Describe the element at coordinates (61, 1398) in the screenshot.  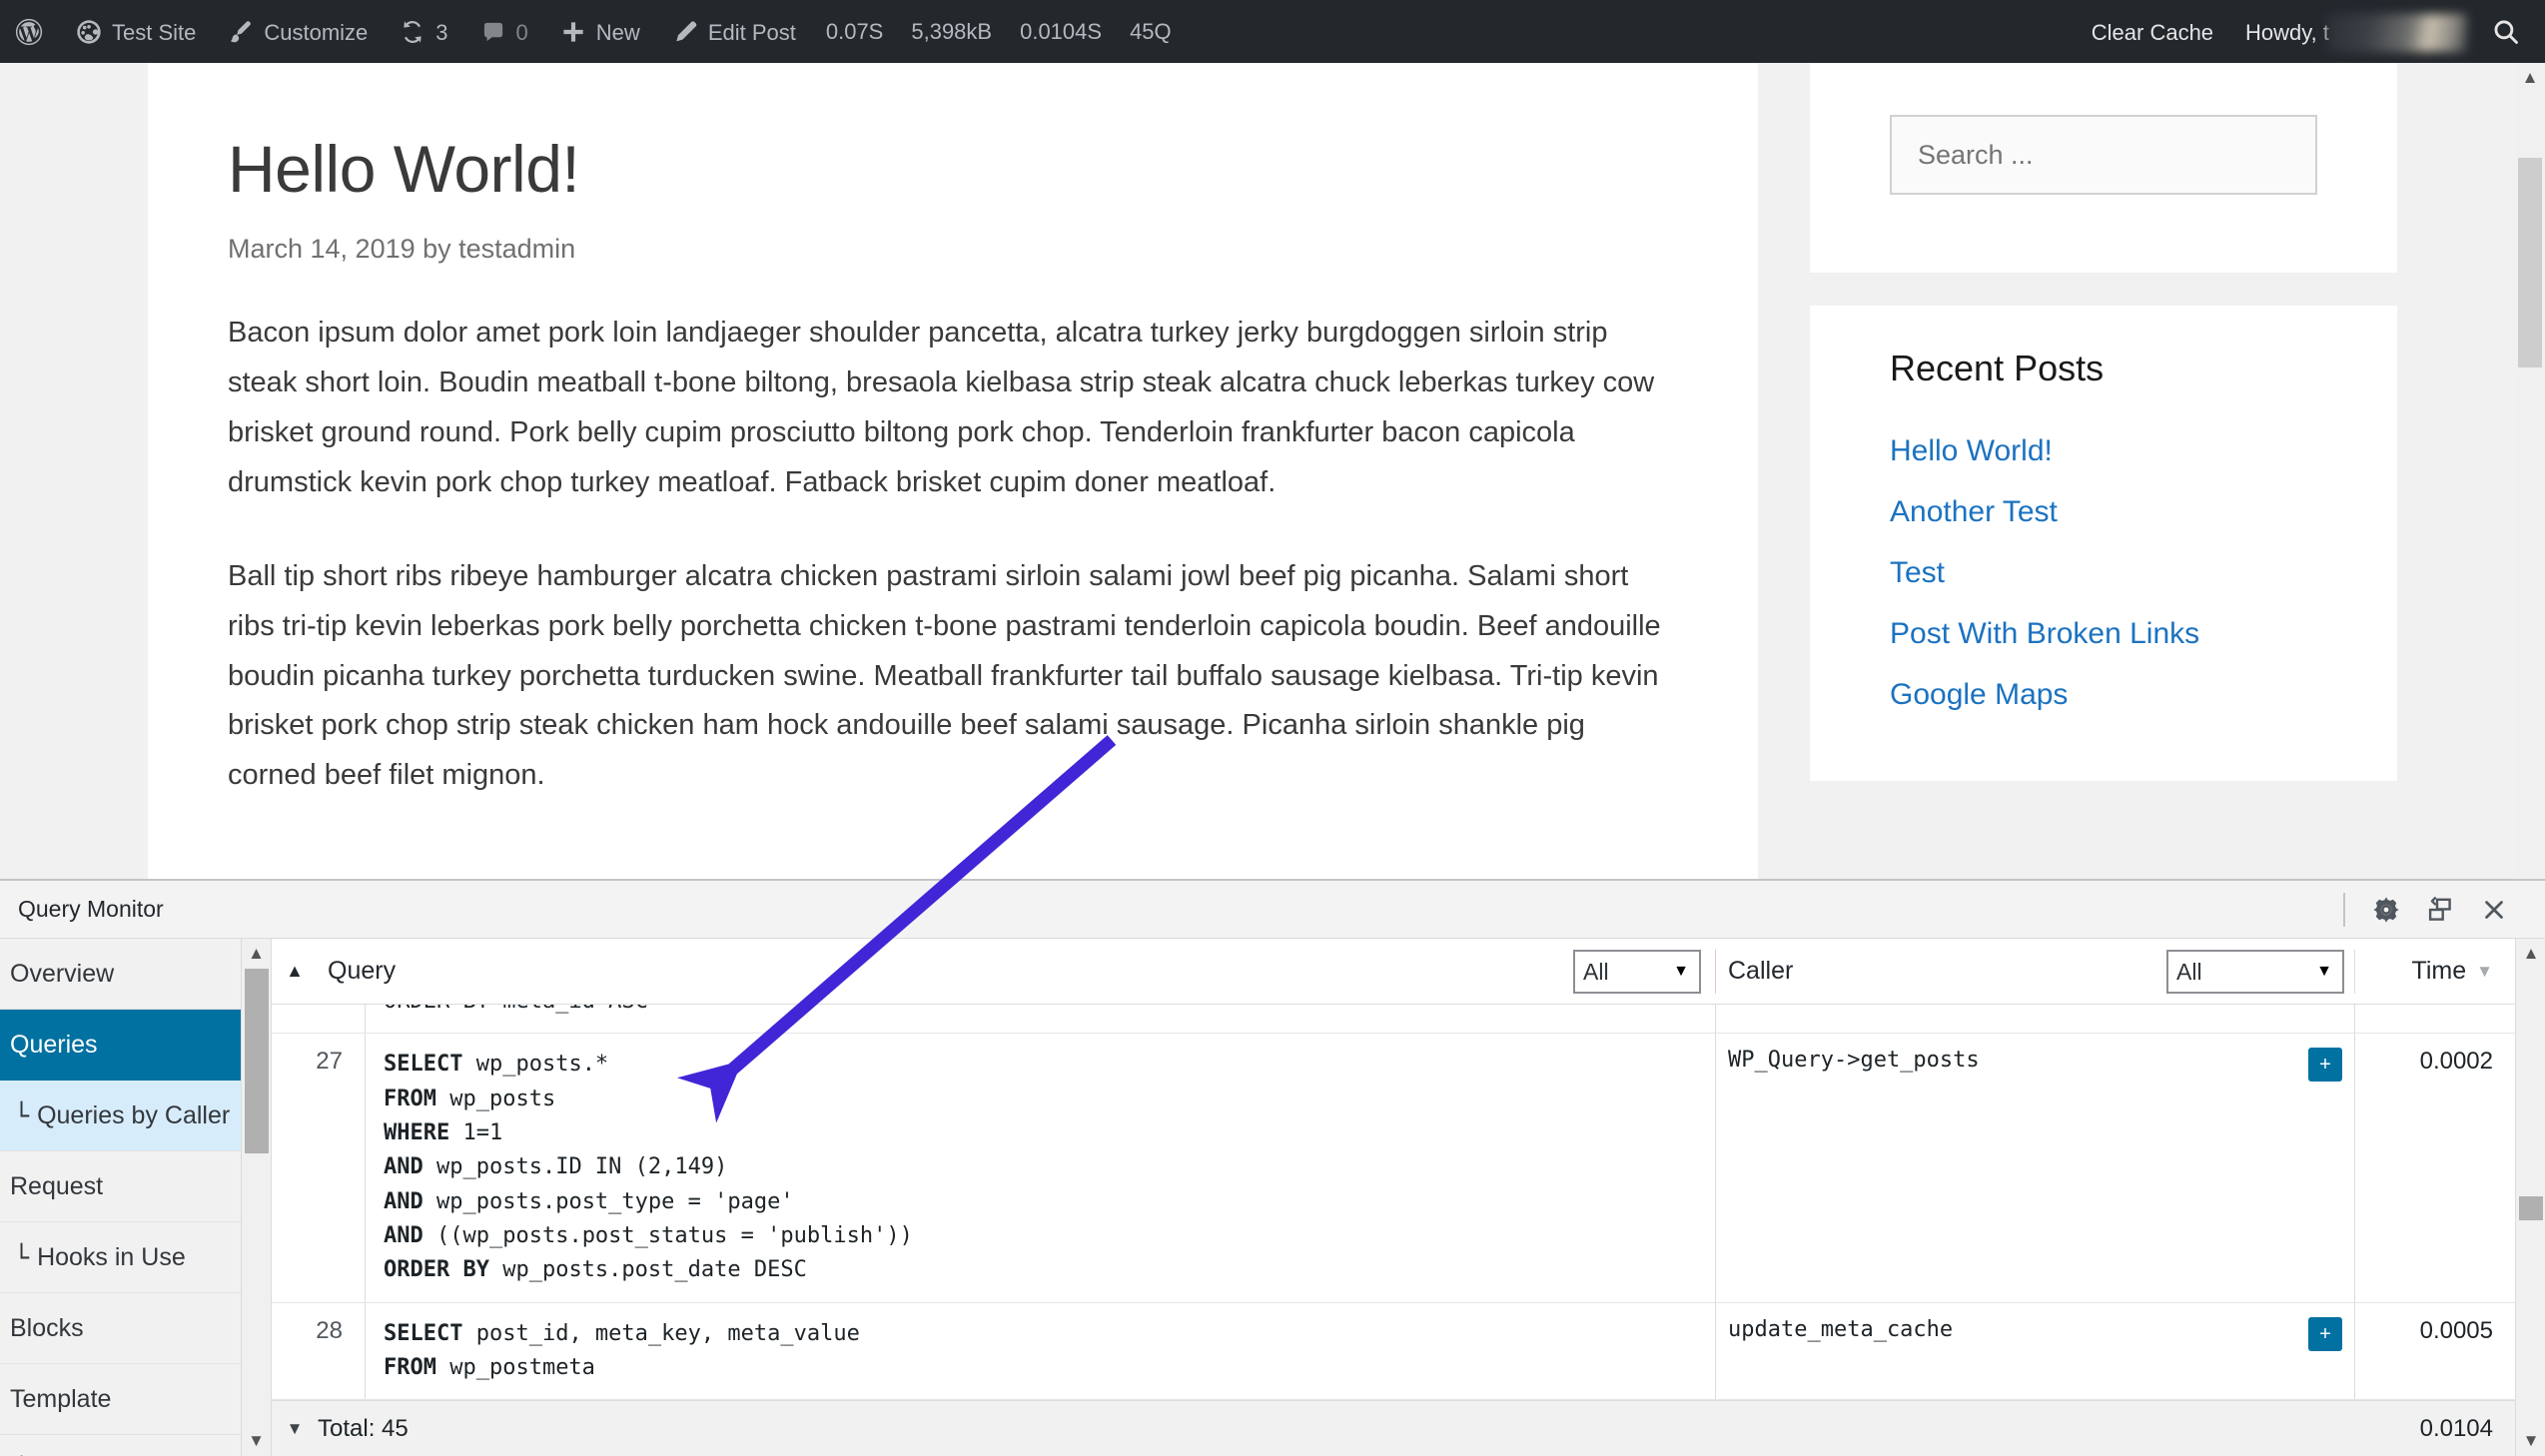
I see `sidebar-item-label: Template` at that location.